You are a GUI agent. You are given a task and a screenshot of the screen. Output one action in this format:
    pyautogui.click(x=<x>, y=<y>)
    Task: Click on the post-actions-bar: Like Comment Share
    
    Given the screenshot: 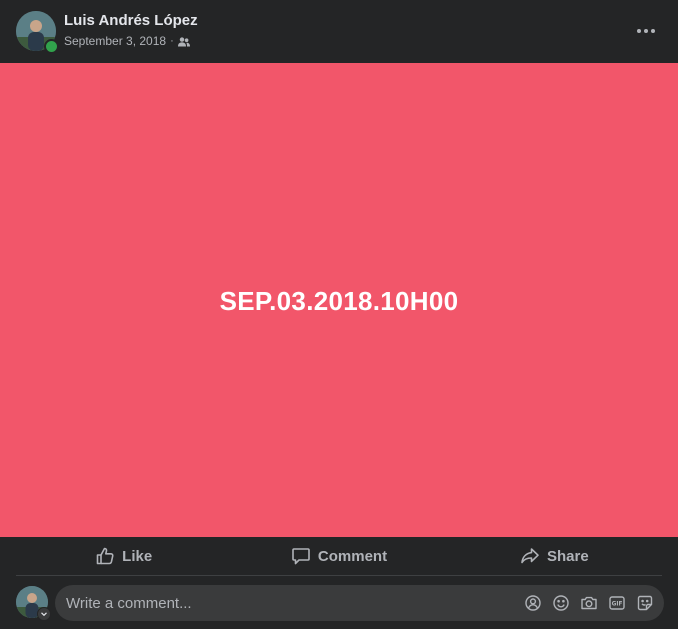 What is the action you would take?
    pyautogui.click(x=339, y=556)
    